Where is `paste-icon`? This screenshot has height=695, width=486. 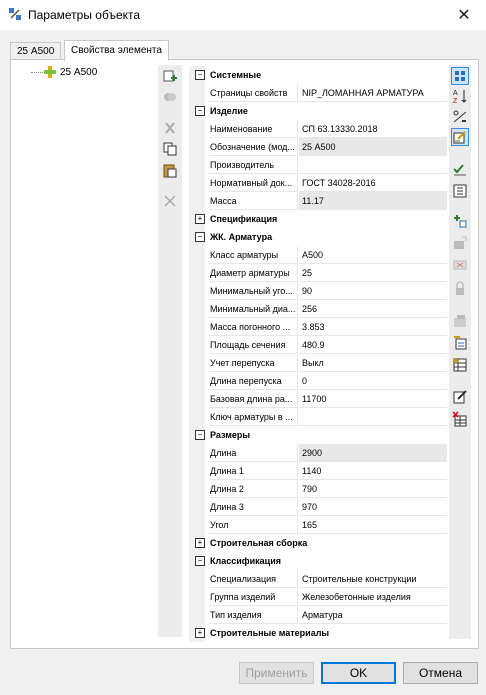
paste-icon is located at coordinates (170, 171).